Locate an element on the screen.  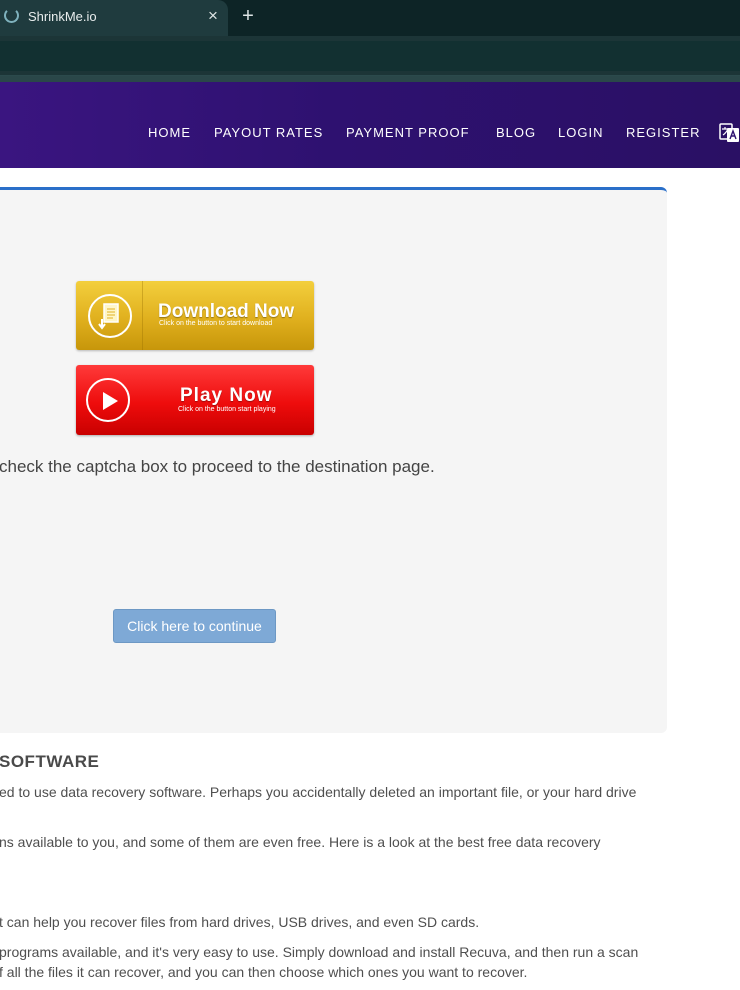
play-now-title: Play Now is located at coordinates (226, 395).